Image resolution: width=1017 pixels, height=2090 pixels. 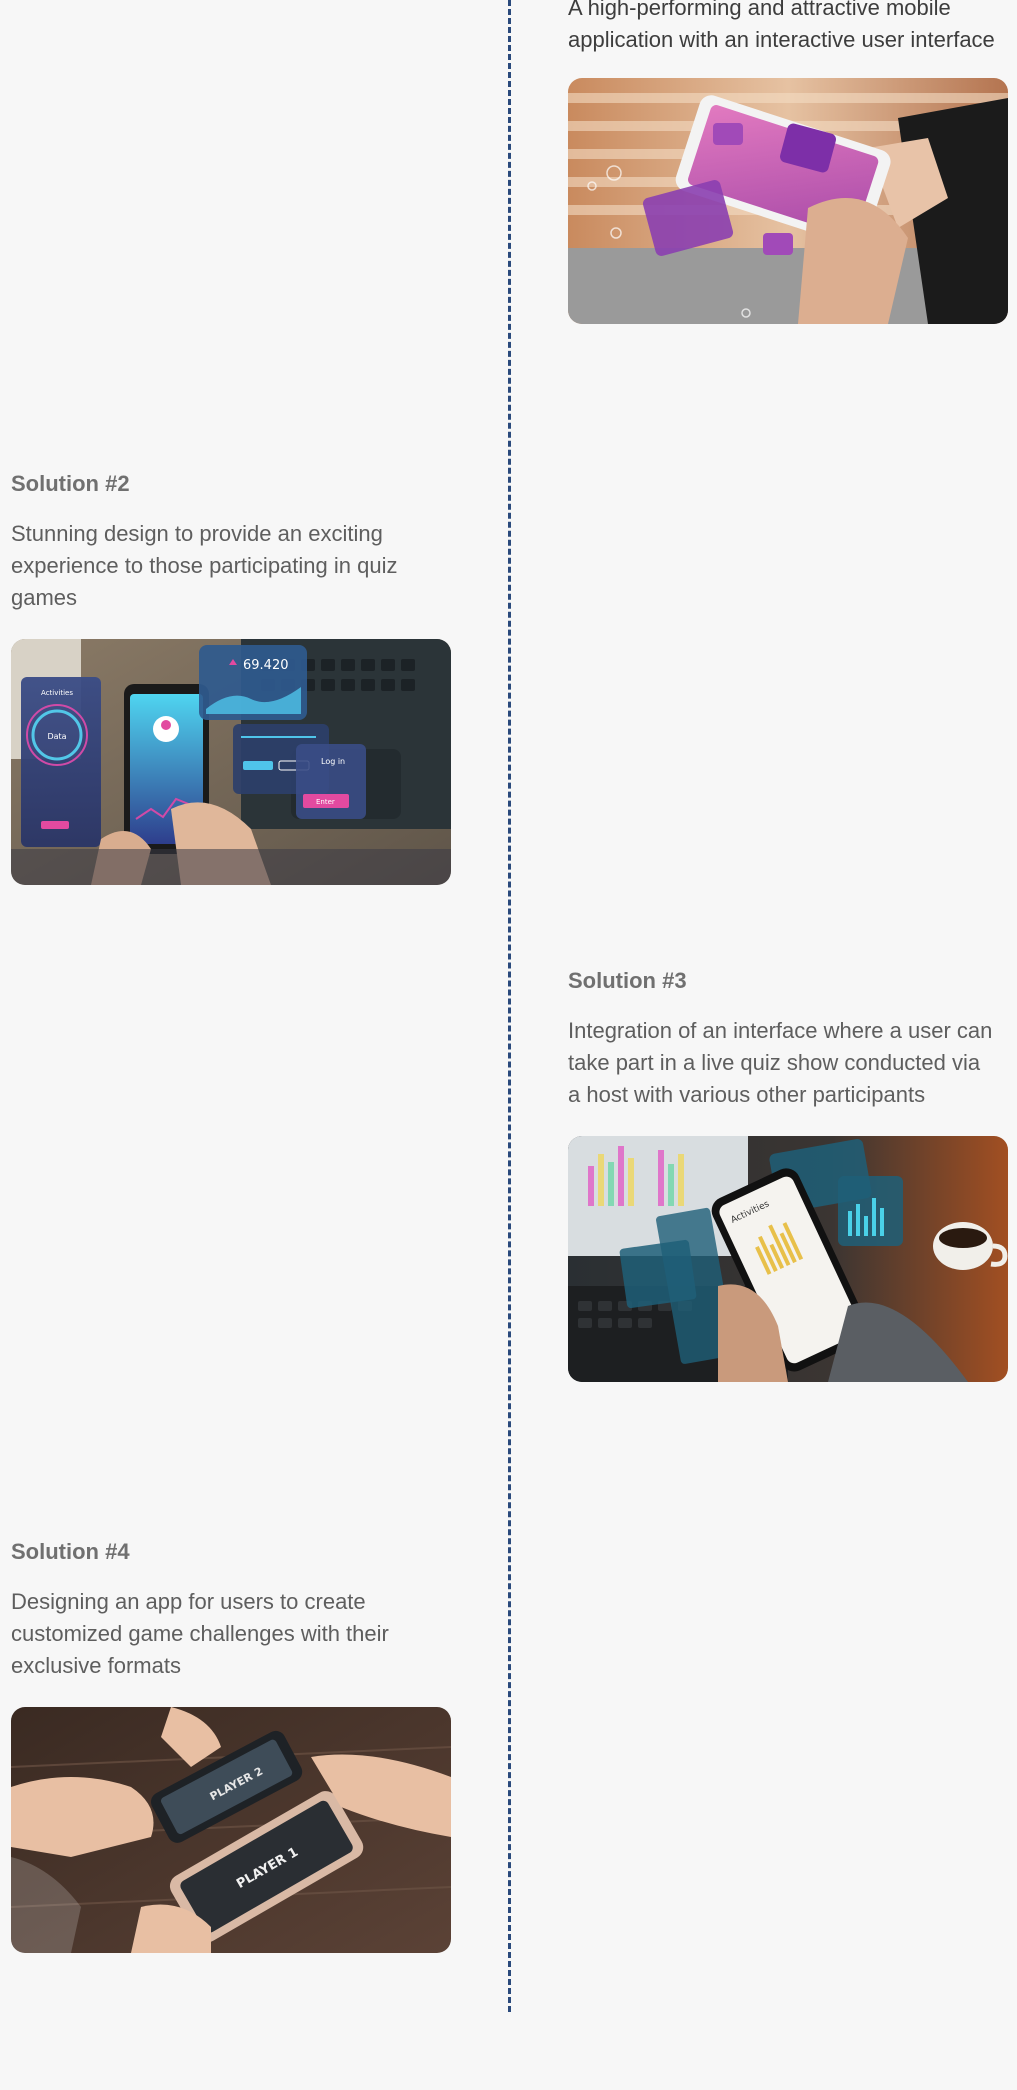 I want to click on solution-2-image: Data Activities 69.420 Log in Enter, so click(x=231, y=762).